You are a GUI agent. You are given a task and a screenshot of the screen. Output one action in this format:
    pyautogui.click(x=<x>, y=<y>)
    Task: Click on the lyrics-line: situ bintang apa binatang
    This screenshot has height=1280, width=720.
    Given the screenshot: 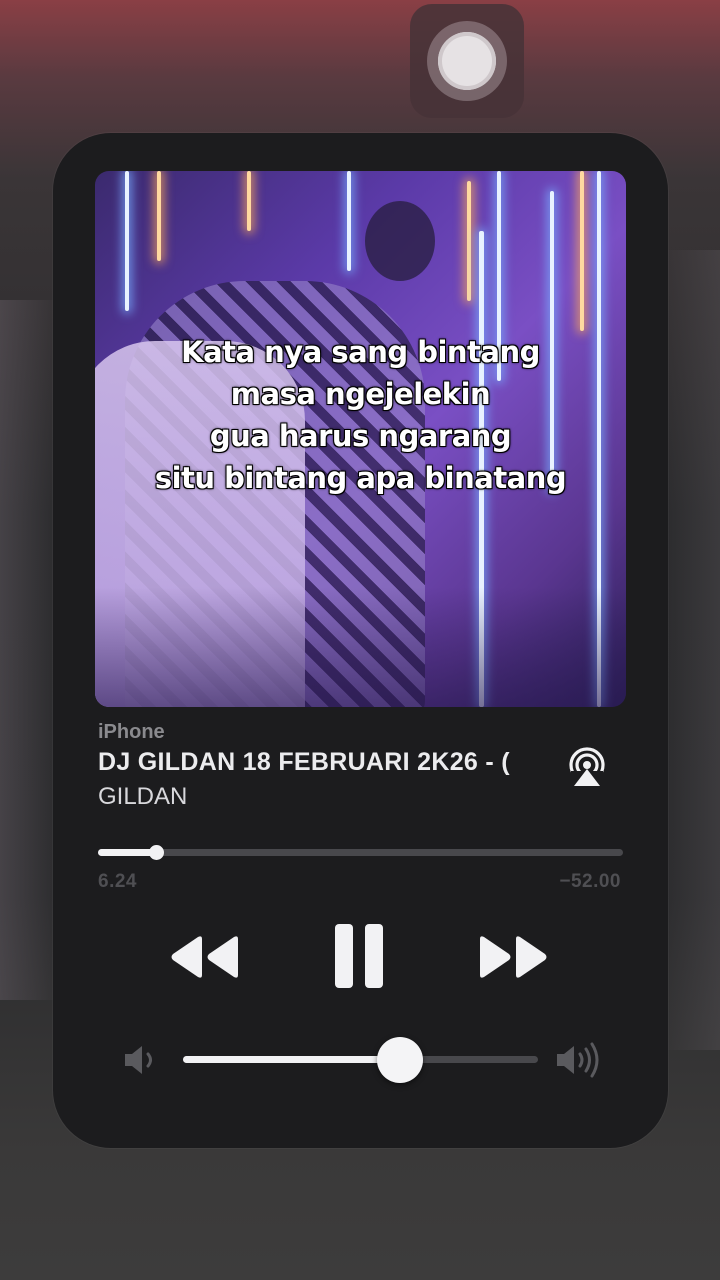 What is the action you would take?
    pyautogui.click(x=360, y=478)
    